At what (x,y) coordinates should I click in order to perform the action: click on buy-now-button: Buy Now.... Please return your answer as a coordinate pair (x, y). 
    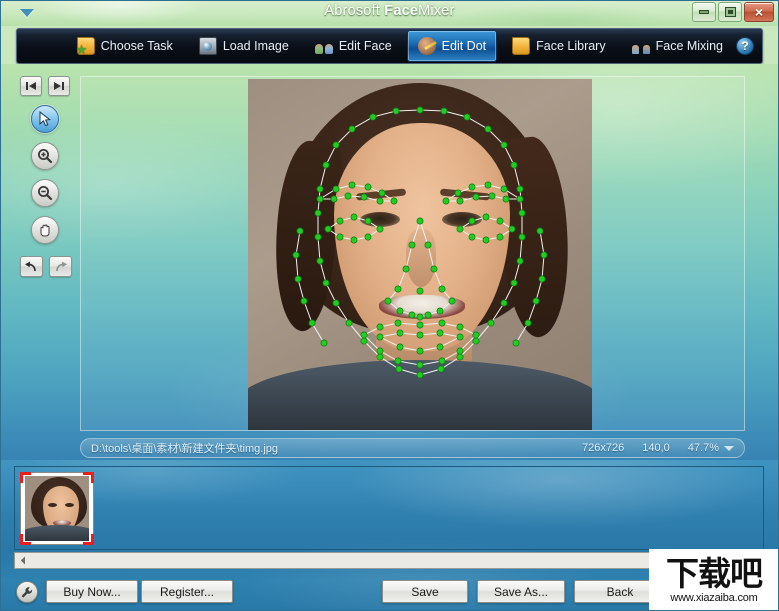
    Looking at the image, I should click on (92, 591).